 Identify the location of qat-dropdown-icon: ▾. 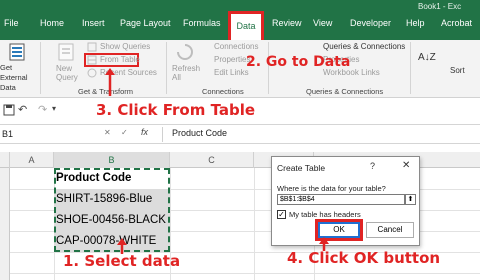
(54, 108).